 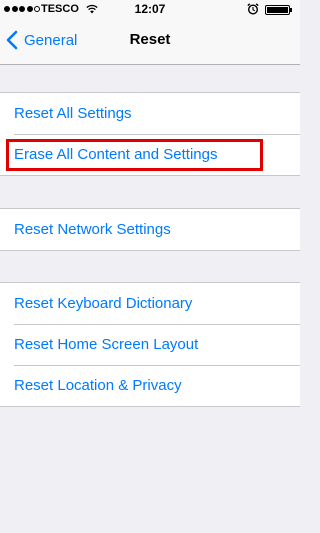 I want to click on top-bar: TESCO 12:07 General Reset, so click(x=150, y=32).